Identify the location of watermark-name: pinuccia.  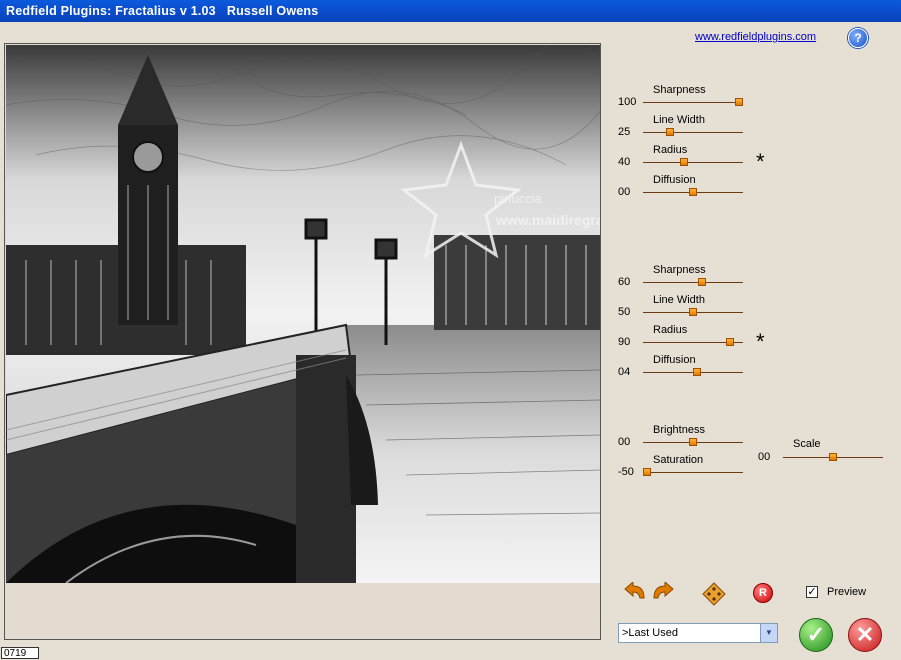
(518, 198).